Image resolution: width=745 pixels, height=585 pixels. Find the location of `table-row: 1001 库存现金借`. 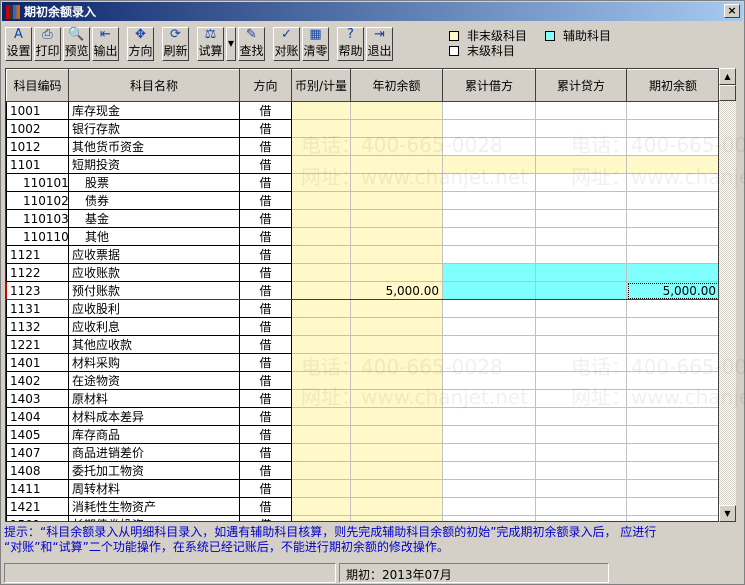

table-row: 1001 库存现金借 is located at coordinates (362, 110).